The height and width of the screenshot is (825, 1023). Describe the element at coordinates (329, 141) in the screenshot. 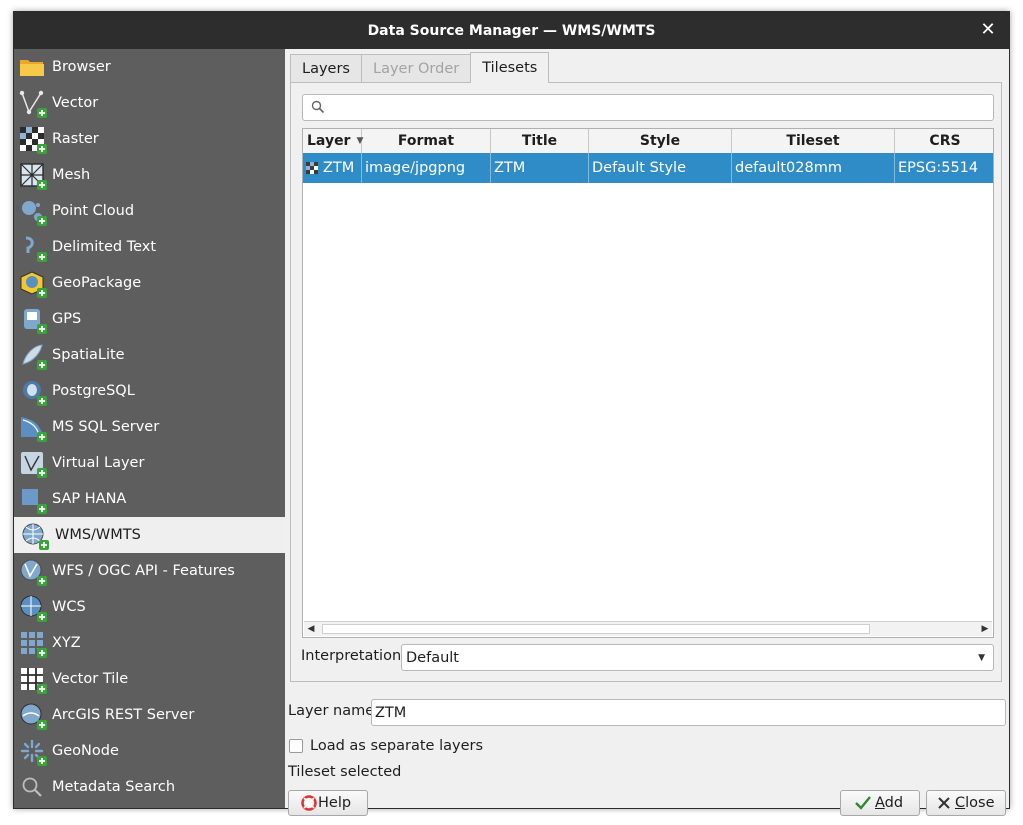

I see `column-label: Layer` at that location.